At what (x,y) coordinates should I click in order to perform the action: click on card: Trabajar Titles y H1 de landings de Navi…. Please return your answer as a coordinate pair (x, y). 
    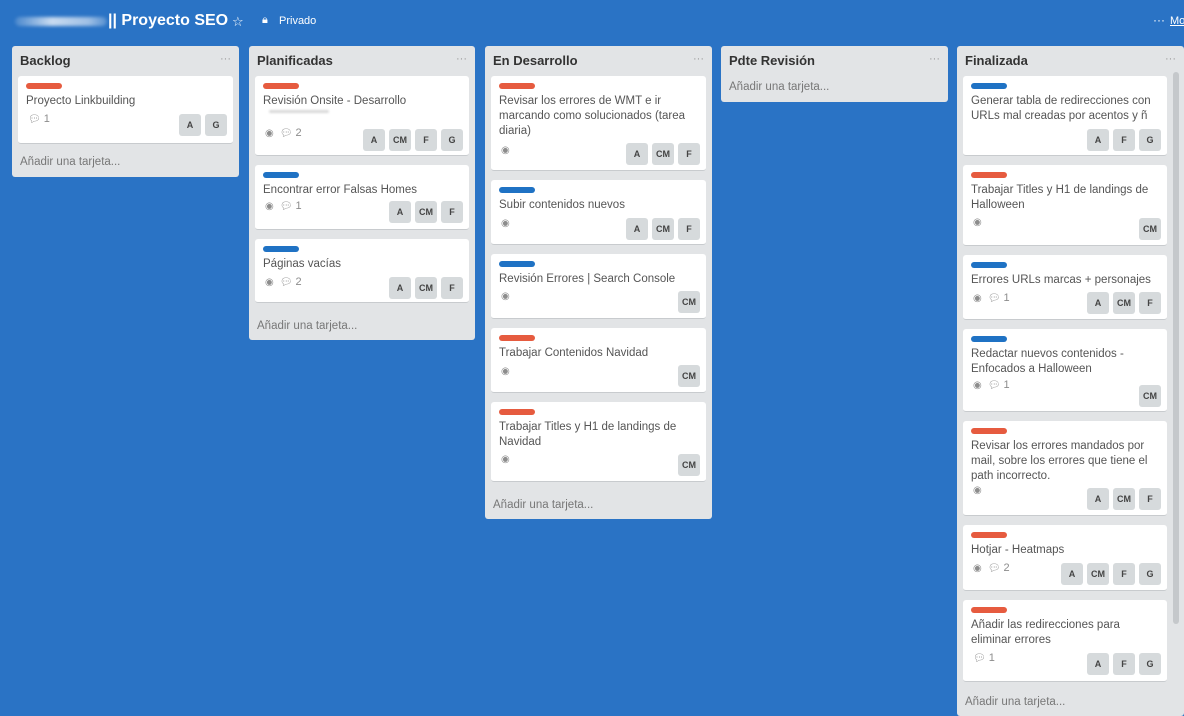
    Looking at the image, I should click on (598, 442).